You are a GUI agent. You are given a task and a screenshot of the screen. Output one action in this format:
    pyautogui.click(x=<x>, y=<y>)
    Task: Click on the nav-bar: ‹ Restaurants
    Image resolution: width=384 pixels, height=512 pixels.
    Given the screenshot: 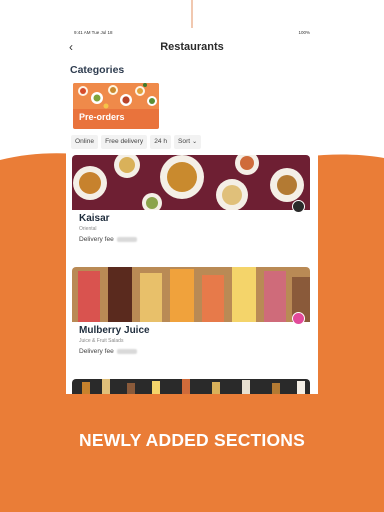 What is the action you would take?
    pyautogui.click(x=192, y=47)
    